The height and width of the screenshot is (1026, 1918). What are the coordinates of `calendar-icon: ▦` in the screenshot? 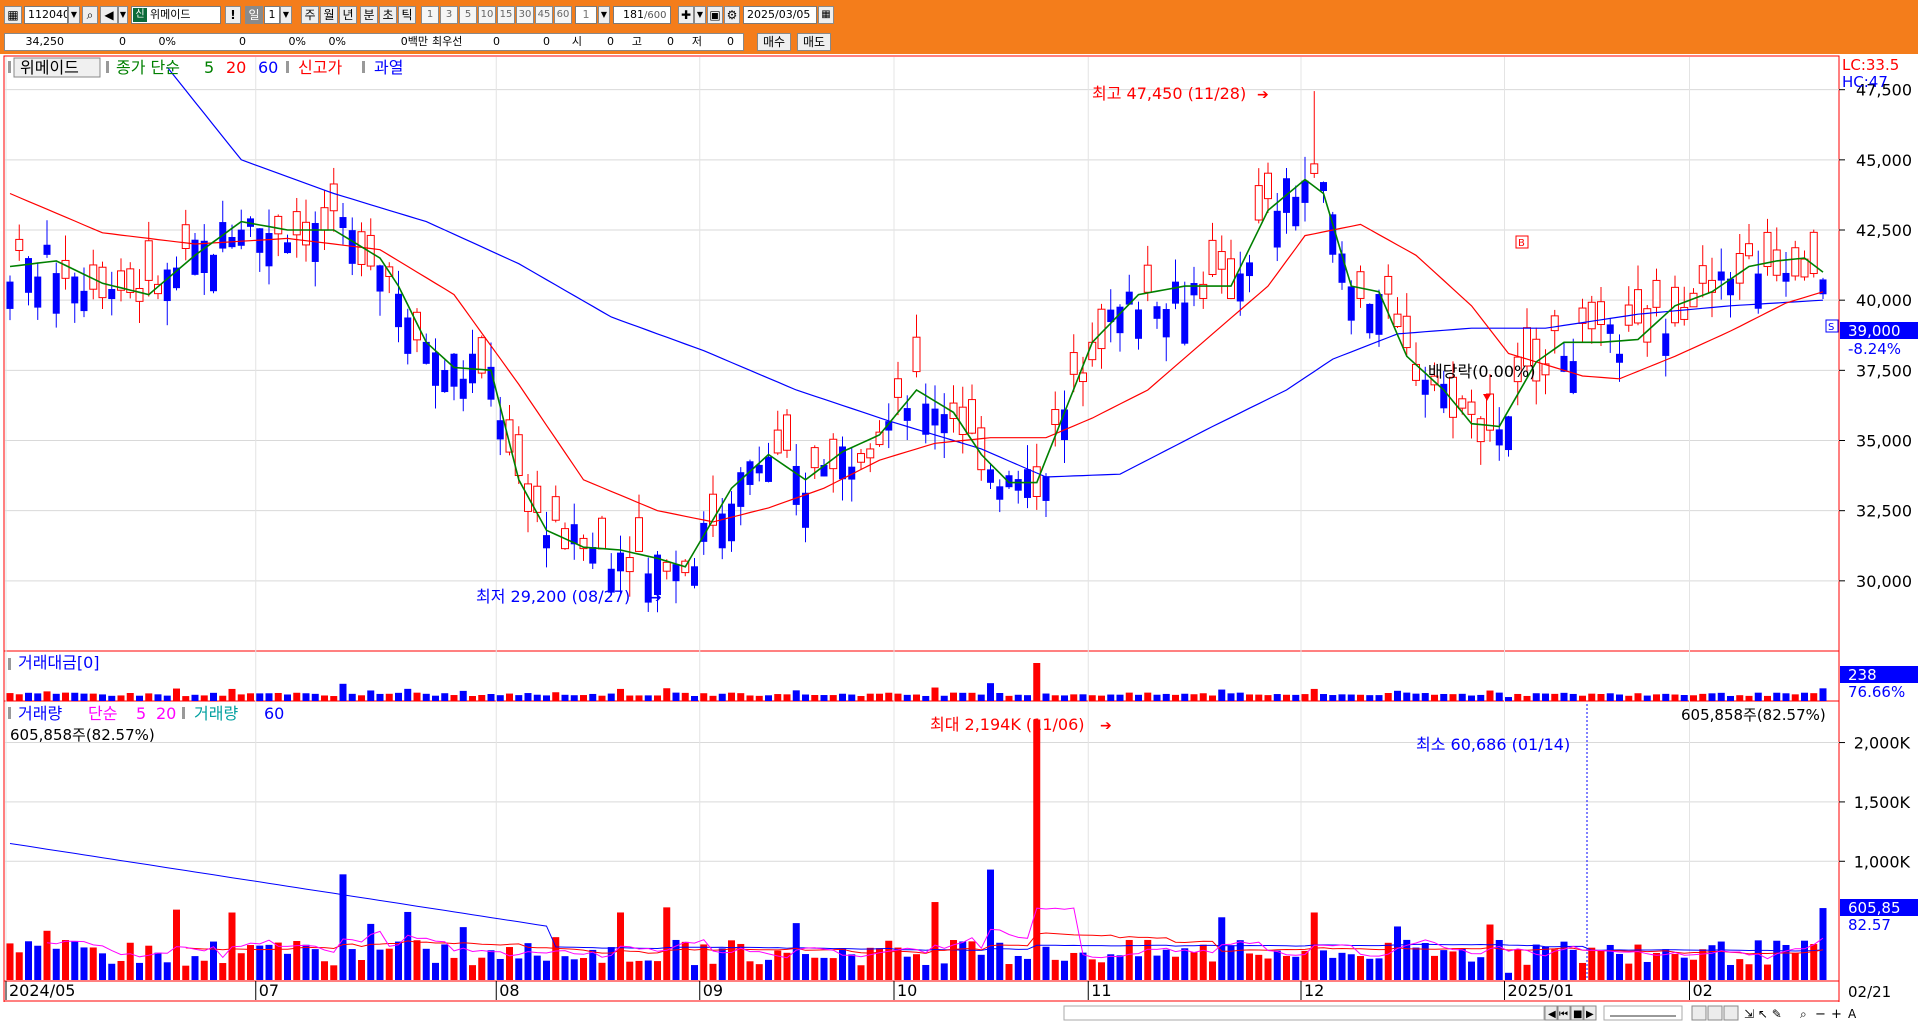 It's located at (826, 15).